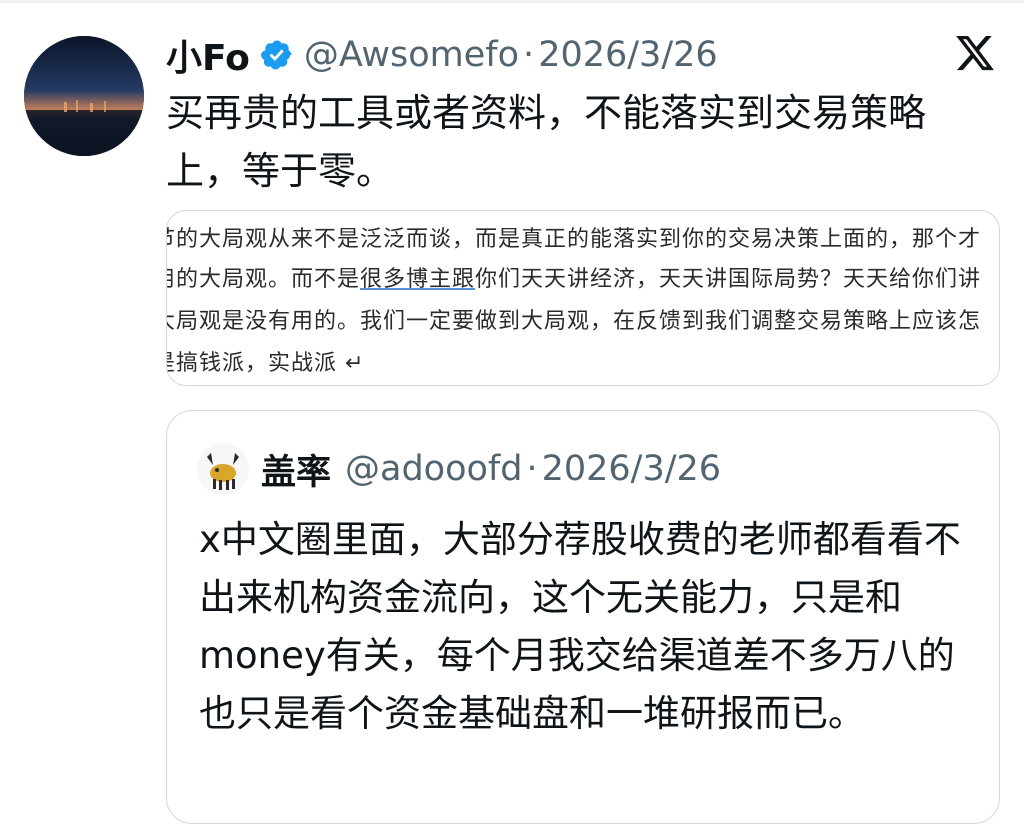 The height and width of the screenshot is (828, 1024). Describe the element at coordinates (263, 279) in the screenshot. I see `media-text-segment: 用的大局观。而不是` at that location.